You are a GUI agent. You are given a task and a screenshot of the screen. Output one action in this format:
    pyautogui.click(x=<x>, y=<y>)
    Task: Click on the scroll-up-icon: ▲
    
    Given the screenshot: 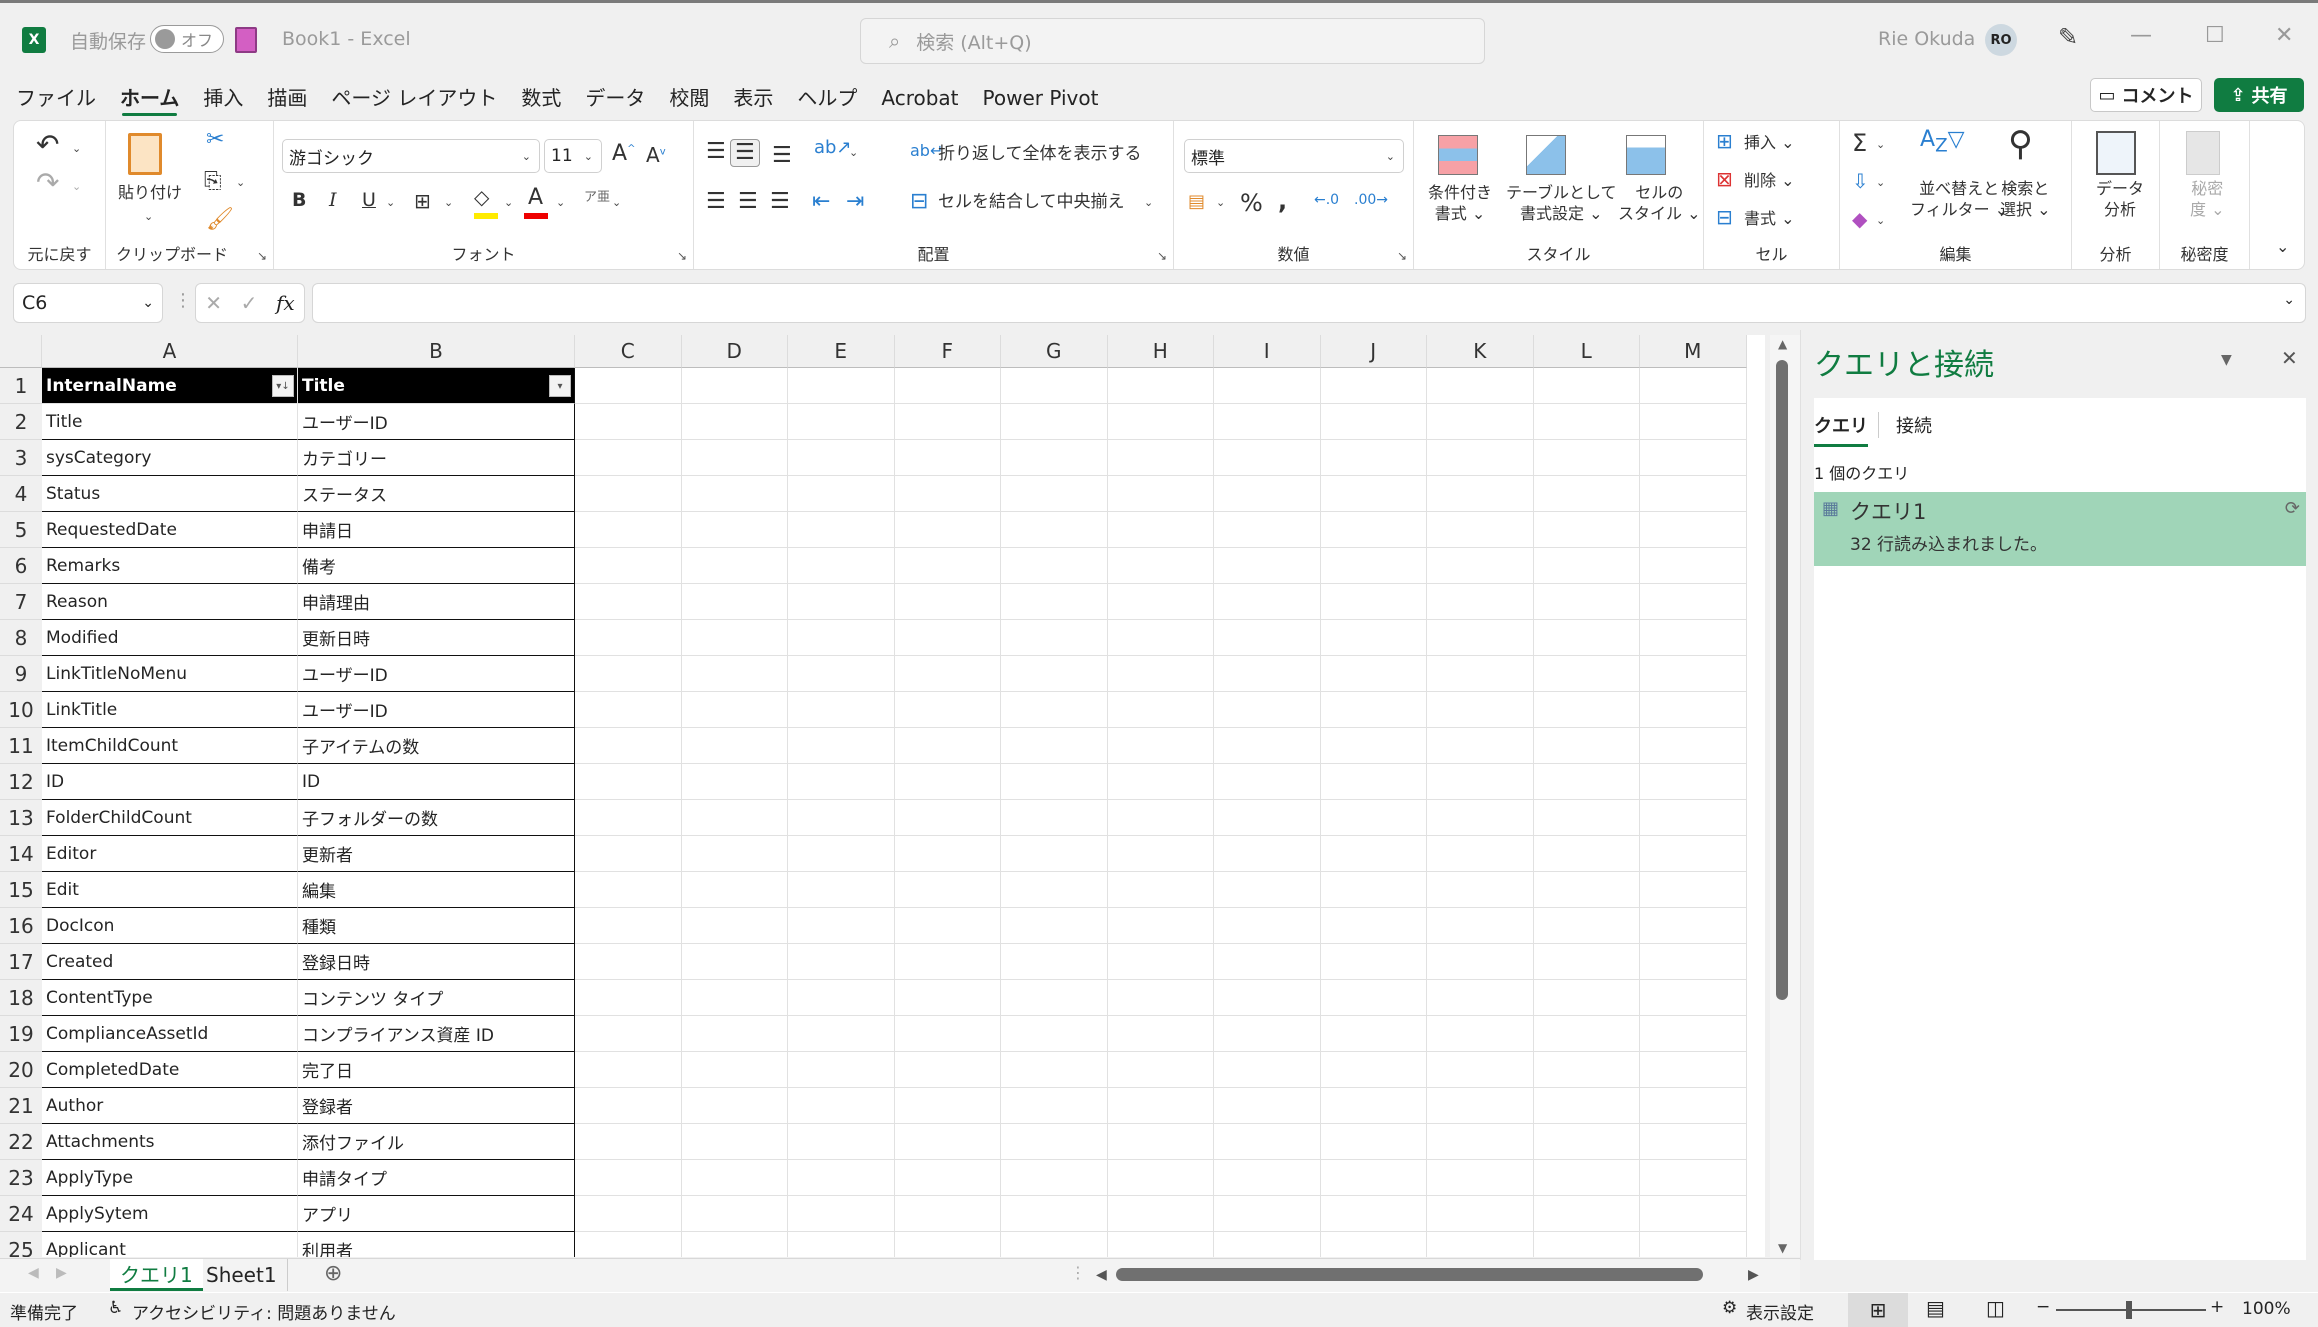 What is the action you would take?
    pyautogui.click(x=1782, y=344)
    